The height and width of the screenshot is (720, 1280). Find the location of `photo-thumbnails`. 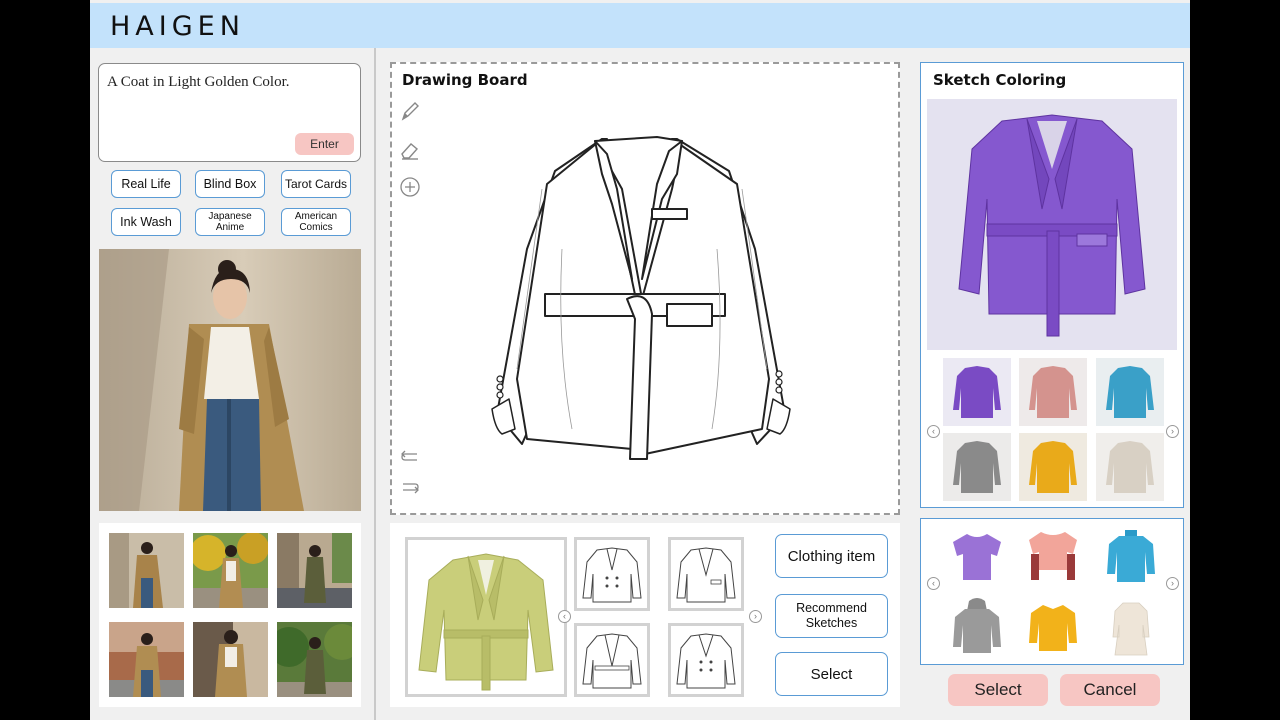

photo-thumbnails is located at coordinates (230, 615).